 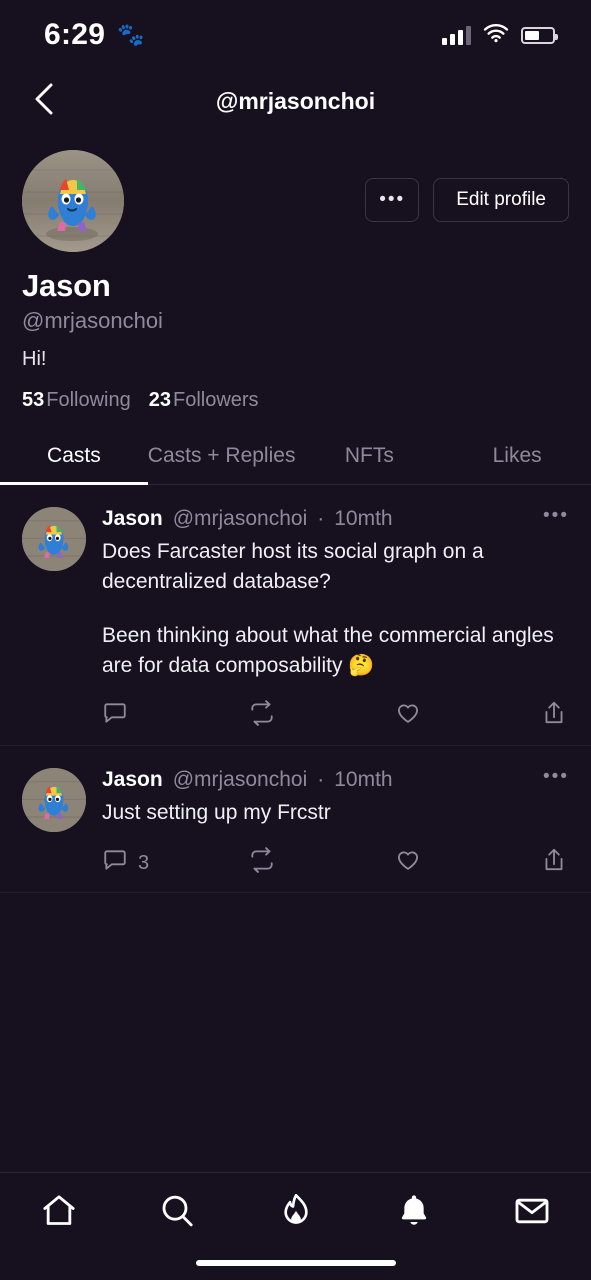 I want to click on tabbar-messages, so click(x=532, y=1213).